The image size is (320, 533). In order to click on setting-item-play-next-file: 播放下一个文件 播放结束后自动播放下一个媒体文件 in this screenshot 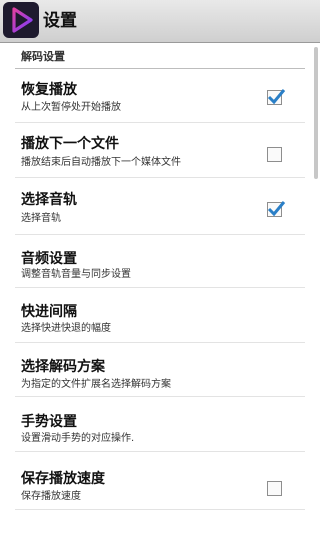, I will do `click(160, 150)`.